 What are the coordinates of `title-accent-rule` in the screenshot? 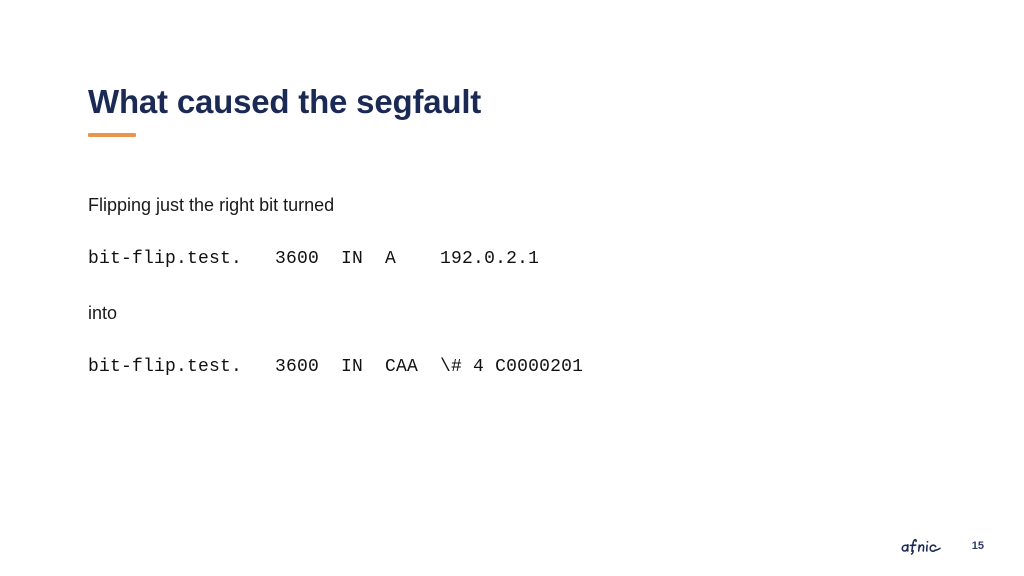 It's located at (112, 135).